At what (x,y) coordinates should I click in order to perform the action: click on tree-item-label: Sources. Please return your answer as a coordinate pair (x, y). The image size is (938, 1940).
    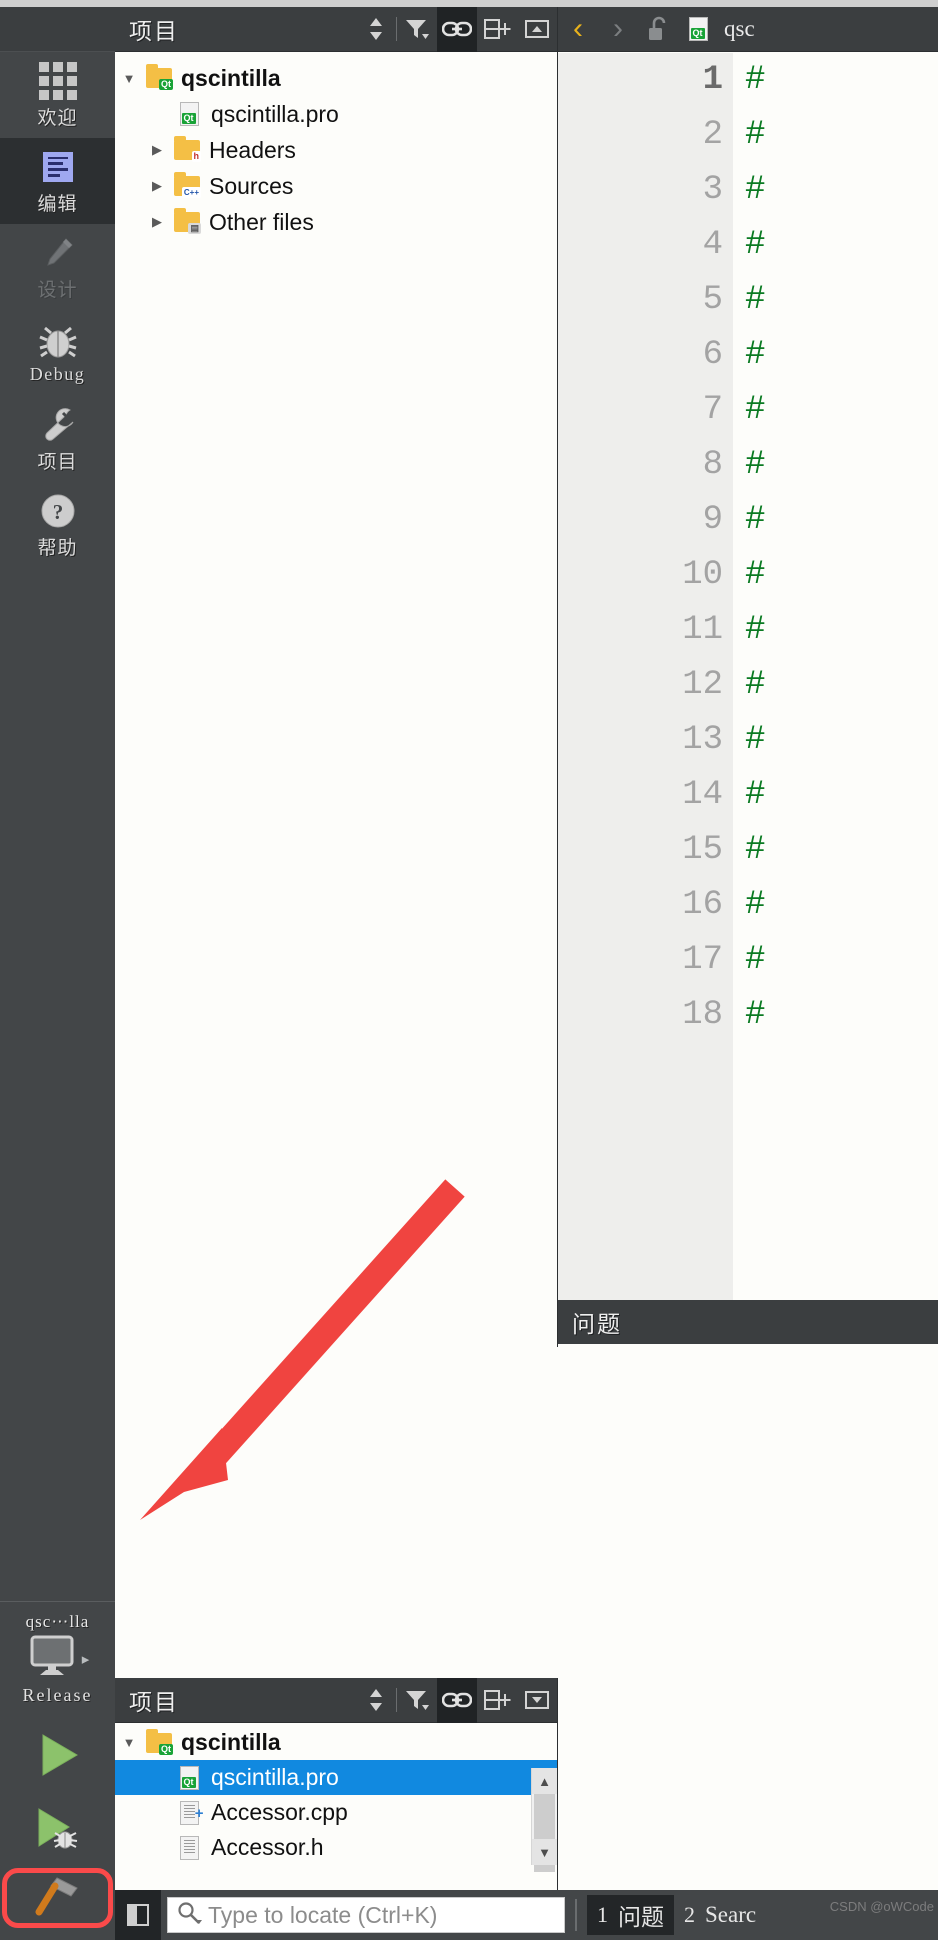
    Looking at the image, I should click on (251, 185).